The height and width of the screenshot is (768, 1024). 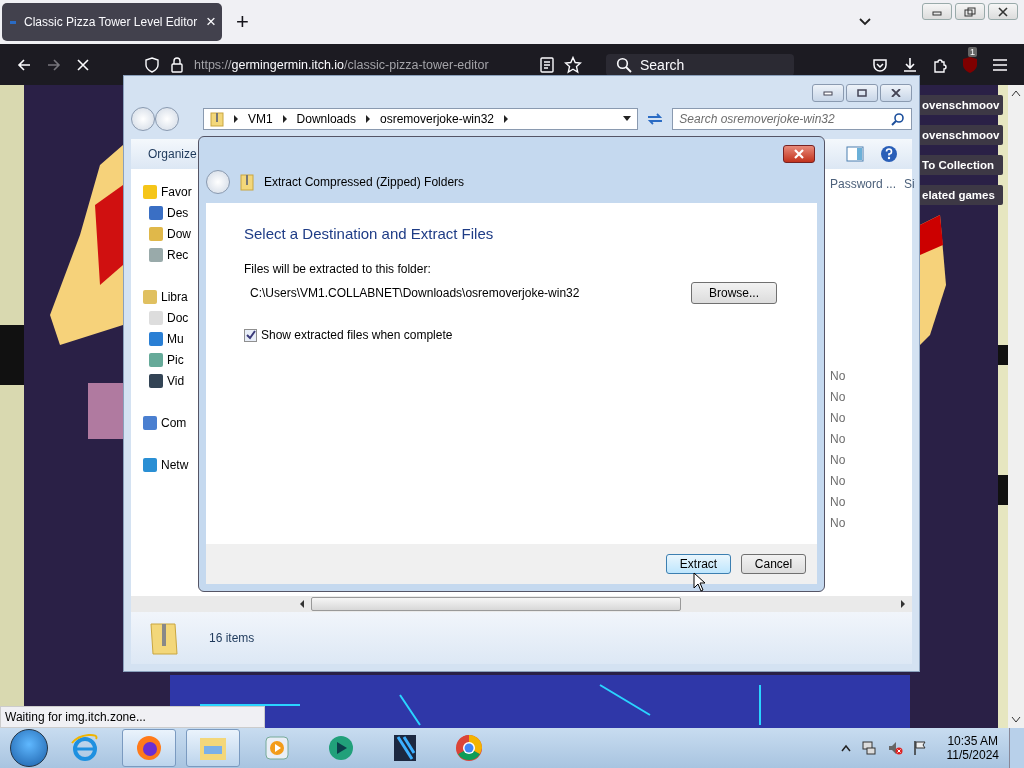 I want to click on maximize-icon, so click(x=862, y=93).